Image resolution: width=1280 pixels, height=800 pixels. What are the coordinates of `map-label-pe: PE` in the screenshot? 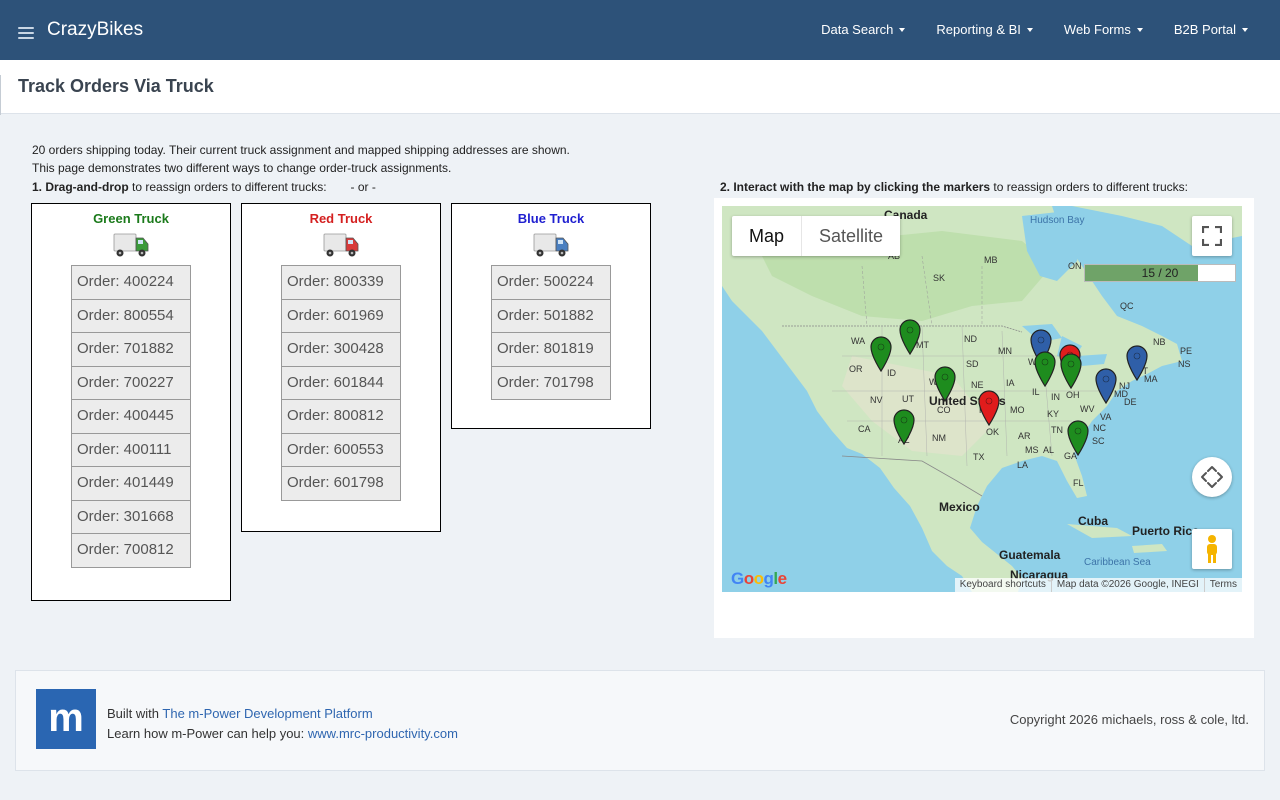 It's located at (1186, 351).